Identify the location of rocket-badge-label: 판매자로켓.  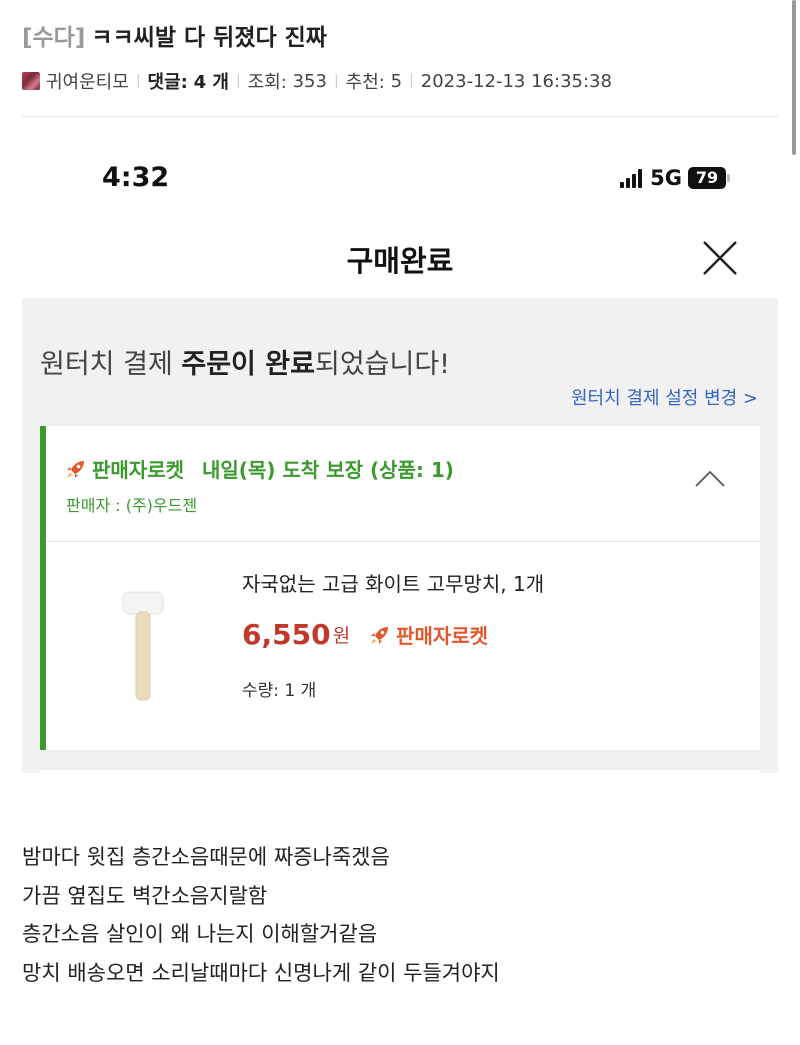
(442, 636).